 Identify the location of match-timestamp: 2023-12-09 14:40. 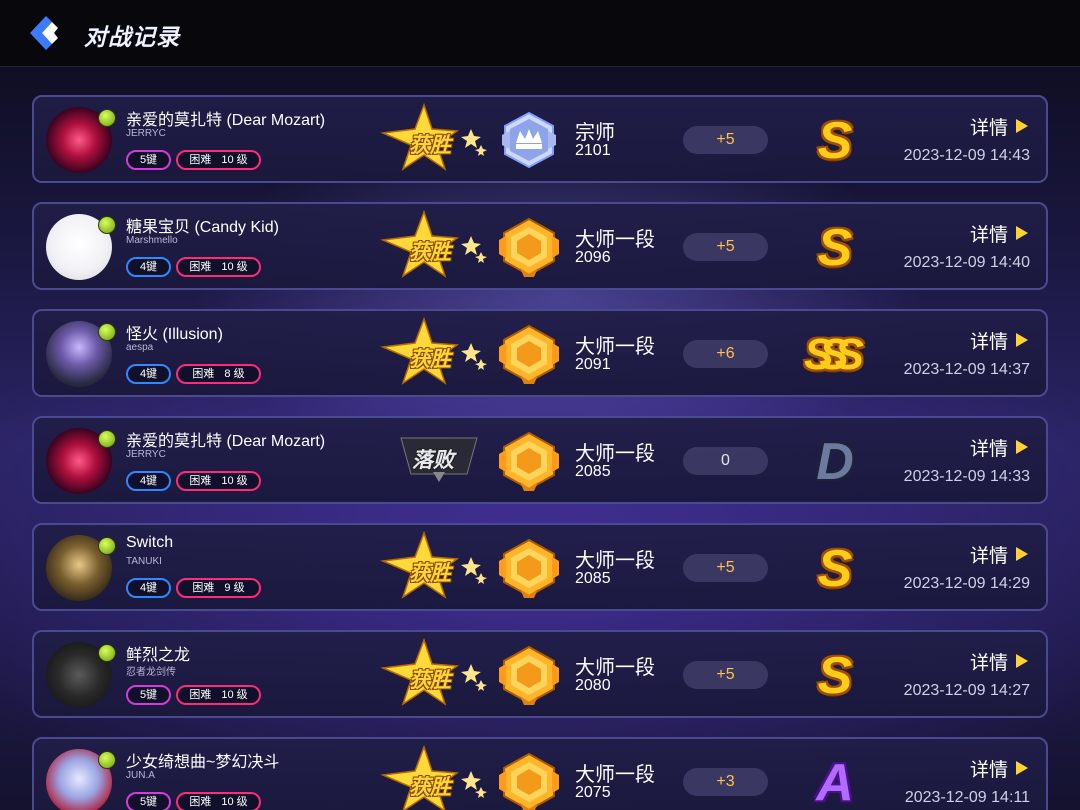
(966, 262).